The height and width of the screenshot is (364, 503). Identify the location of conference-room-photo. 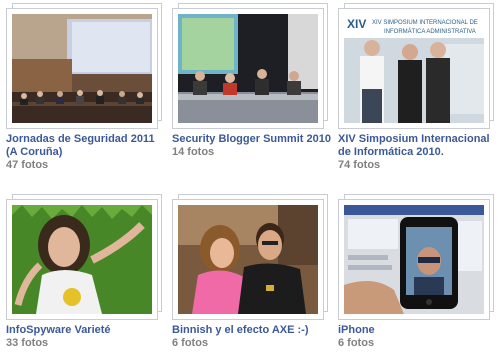
(82, 68).